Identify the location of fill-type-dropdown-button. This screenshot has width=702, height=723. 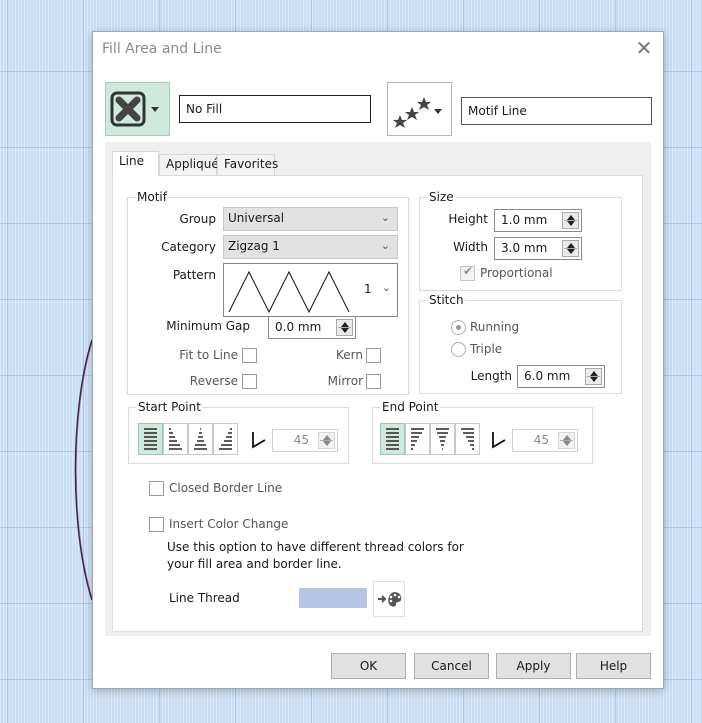
(137, 109).